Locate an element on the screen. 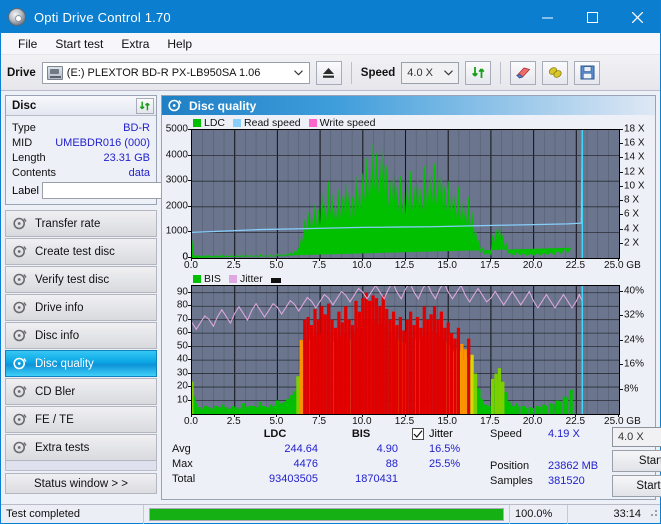  y2-tick-label: 40% is located at coordinates (634, 291).